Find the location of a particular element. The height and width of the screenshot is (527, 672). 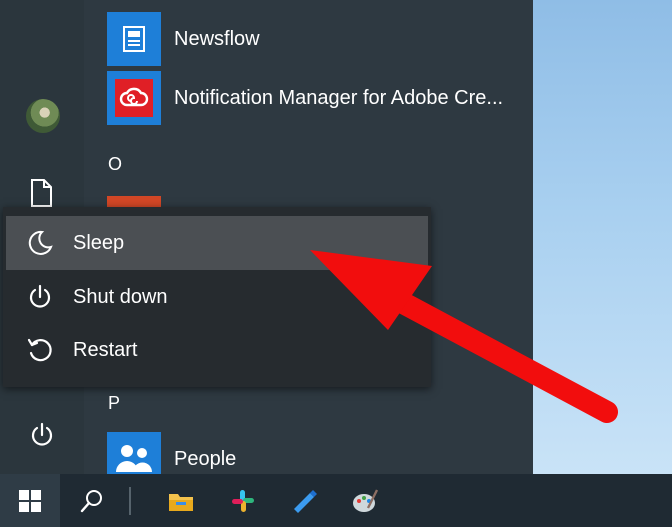

taskbar-separator is located at coordinates (130, 501).